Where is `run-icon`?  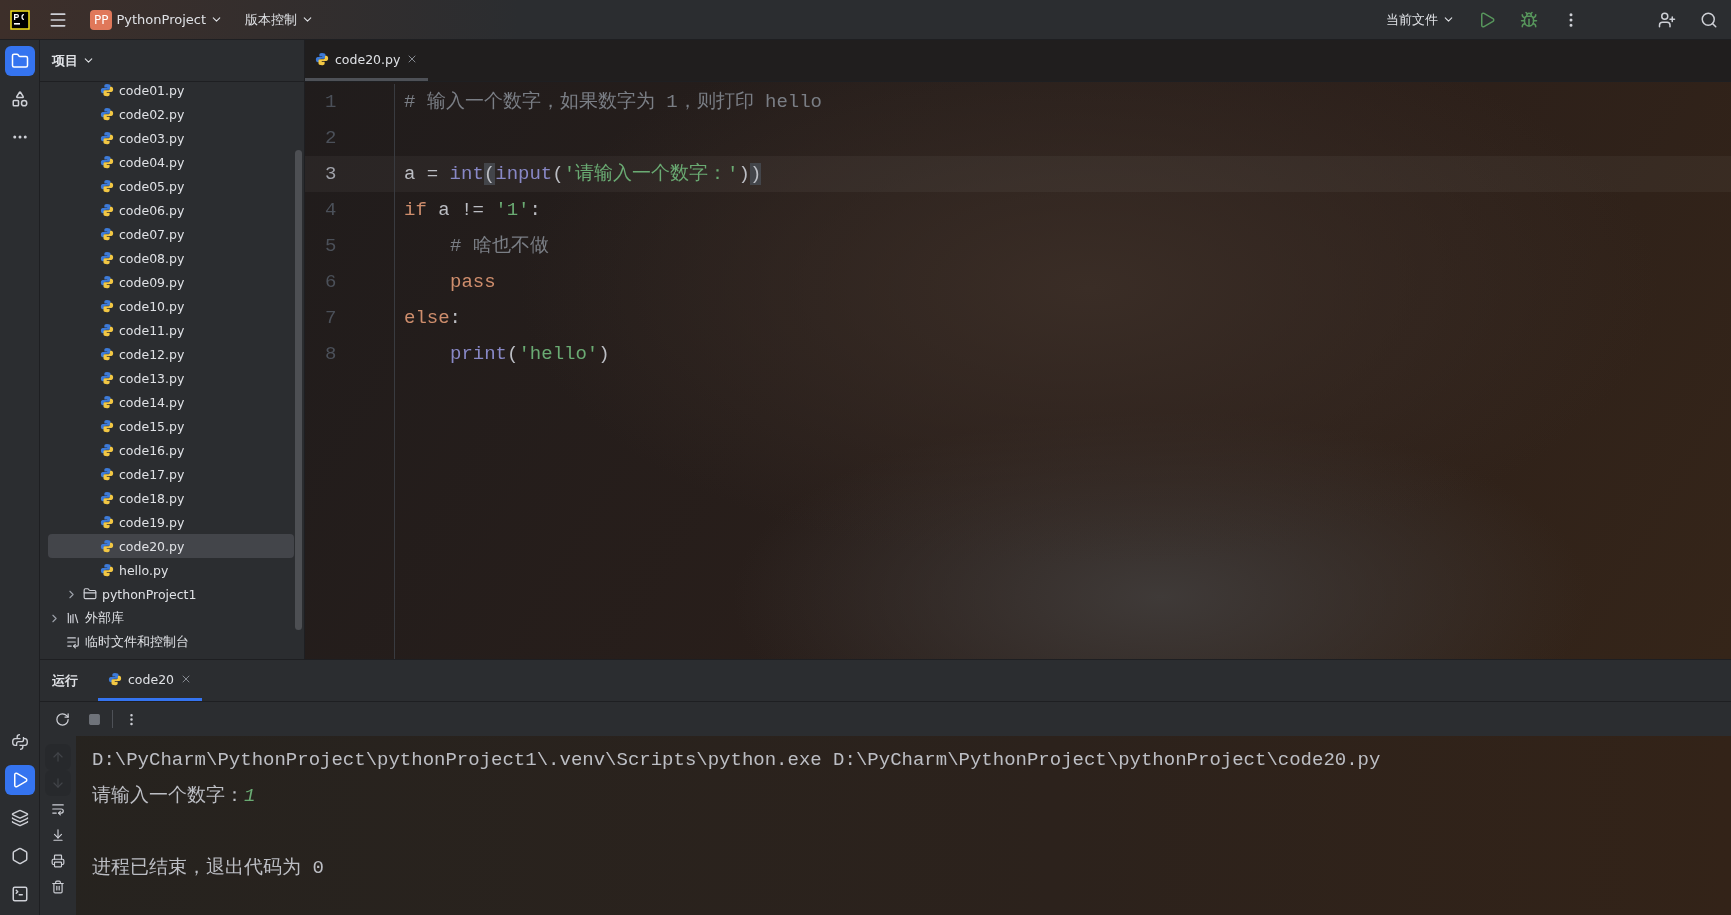
run-icon is located at coordinates (19, 780).